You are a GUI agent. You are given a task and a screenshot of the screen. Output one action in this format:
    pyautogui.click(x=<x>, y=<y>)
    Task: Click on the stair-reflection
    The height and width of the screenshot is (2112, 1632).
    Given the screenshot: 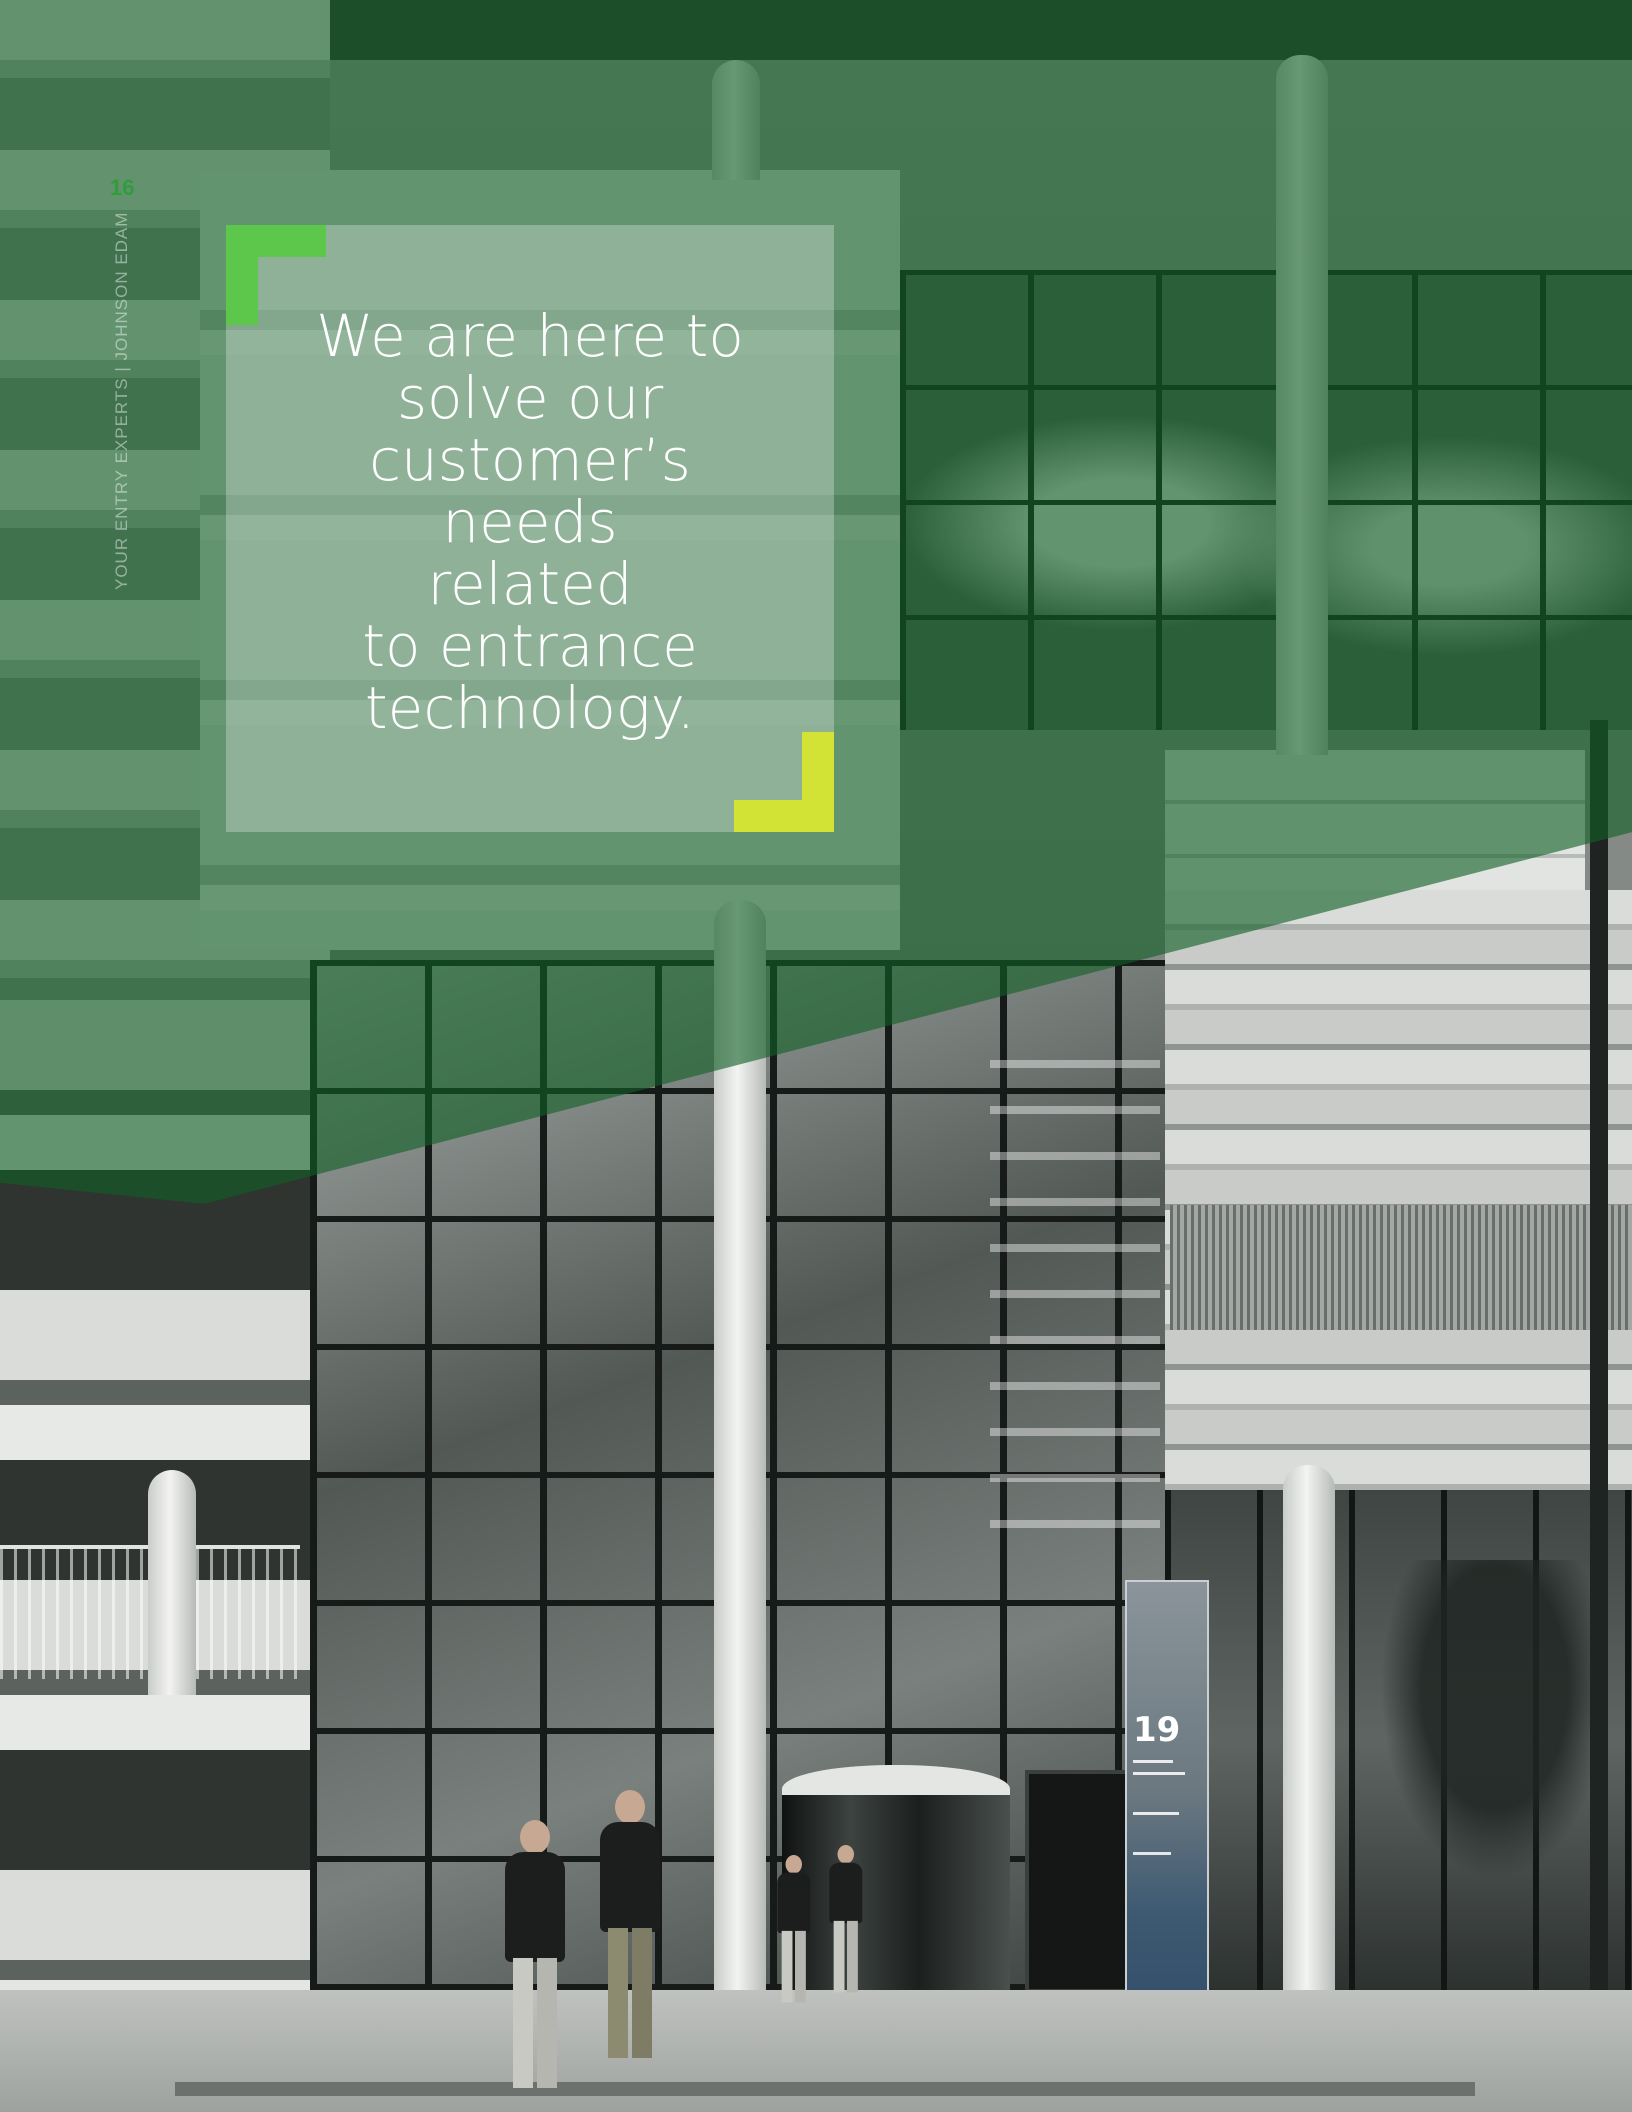 What is the action you would take?
    pyautogui.click(x=1075, y=1300)
    